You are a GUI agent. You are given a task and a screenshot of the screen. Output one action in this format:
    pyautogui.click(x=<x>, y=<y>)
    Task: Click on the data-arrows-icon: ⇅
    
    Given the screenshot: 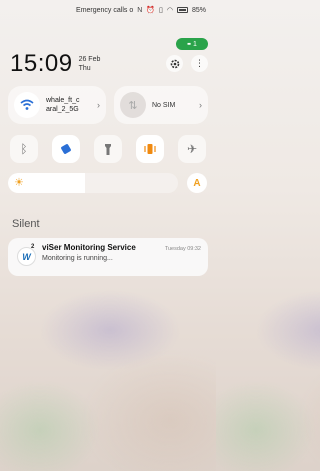 What is the action you would take?
    pyautogui.click(x=133, y=105)
    